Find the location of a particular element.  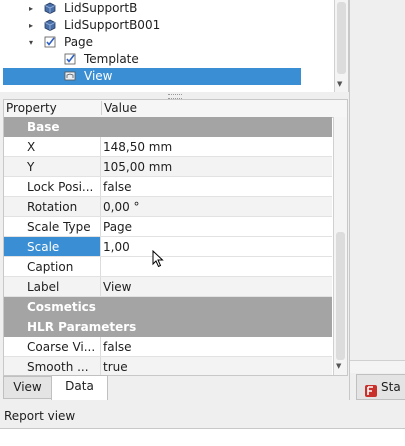

tree-item-label: LidSupportB is located at coordinates (101, 8).